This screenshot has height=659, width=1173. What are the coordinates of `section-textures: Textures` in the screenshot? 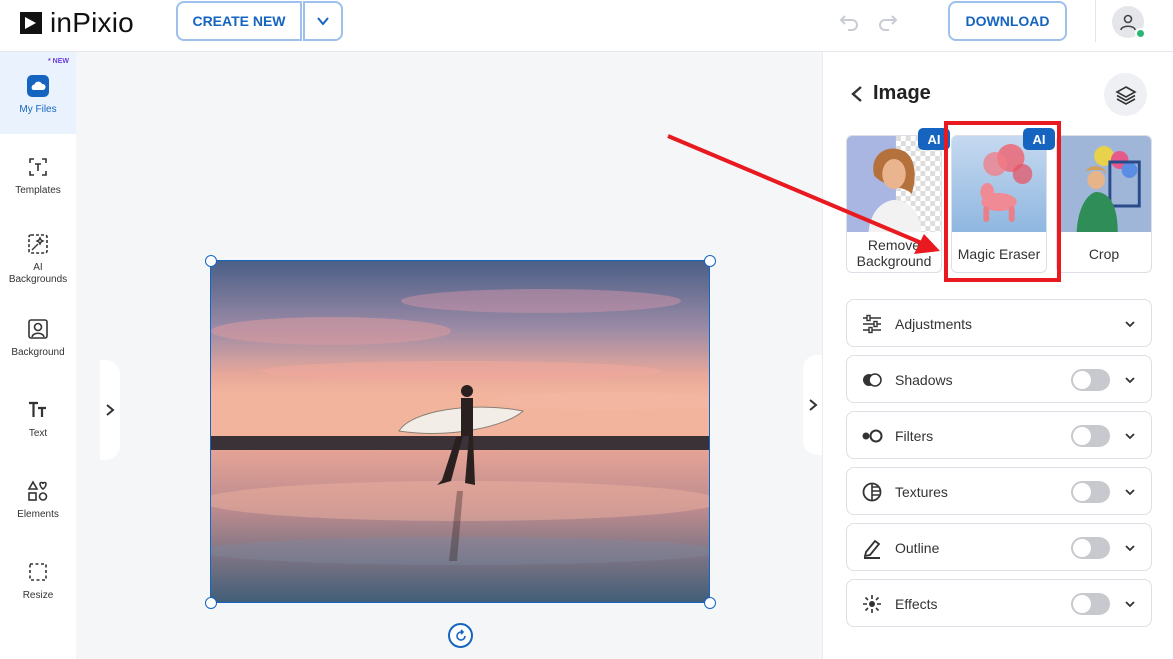 It's located at (999, 491).